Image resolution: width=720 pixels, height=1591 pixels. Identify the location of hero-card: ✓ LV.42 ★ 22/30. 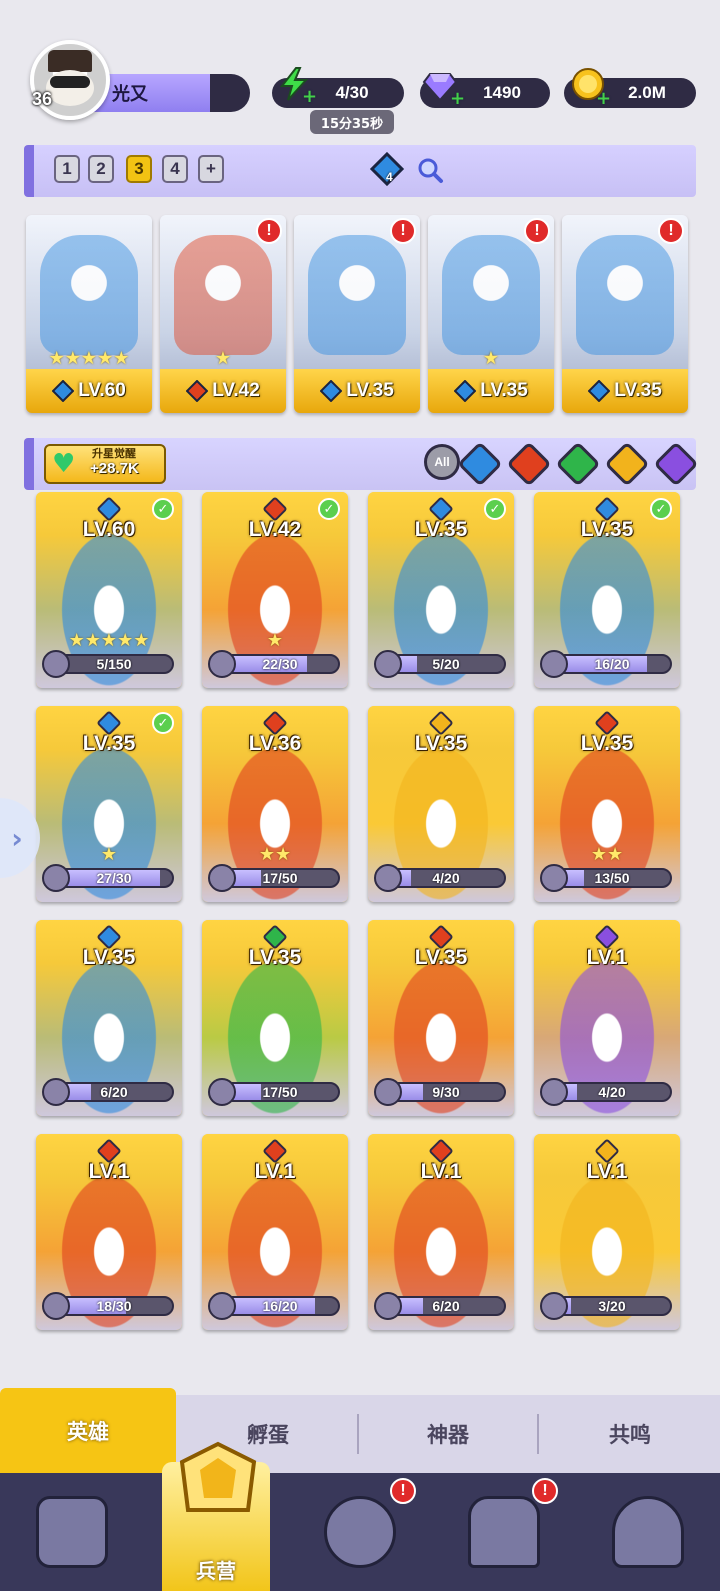
(275, 590).